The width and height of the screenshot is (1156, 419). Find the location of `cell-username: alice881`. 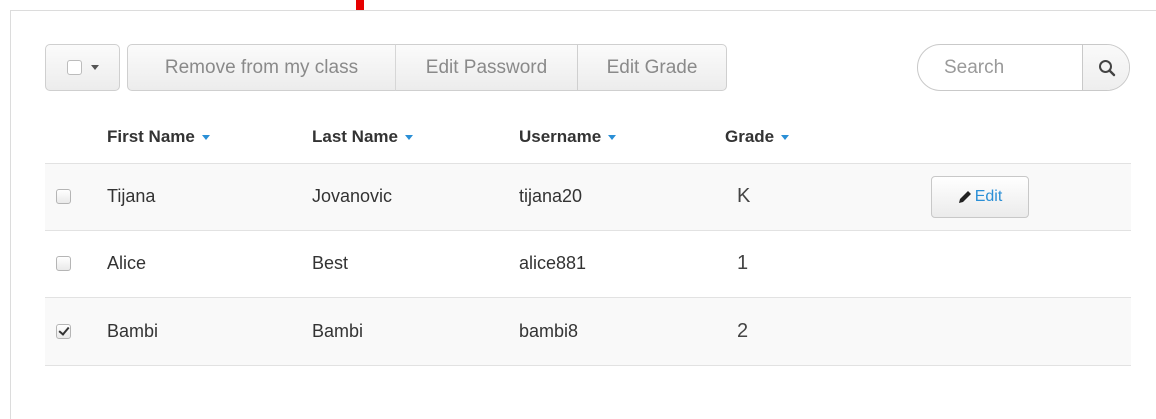

cell-username: alice881 is located at coordinates (622, 264).